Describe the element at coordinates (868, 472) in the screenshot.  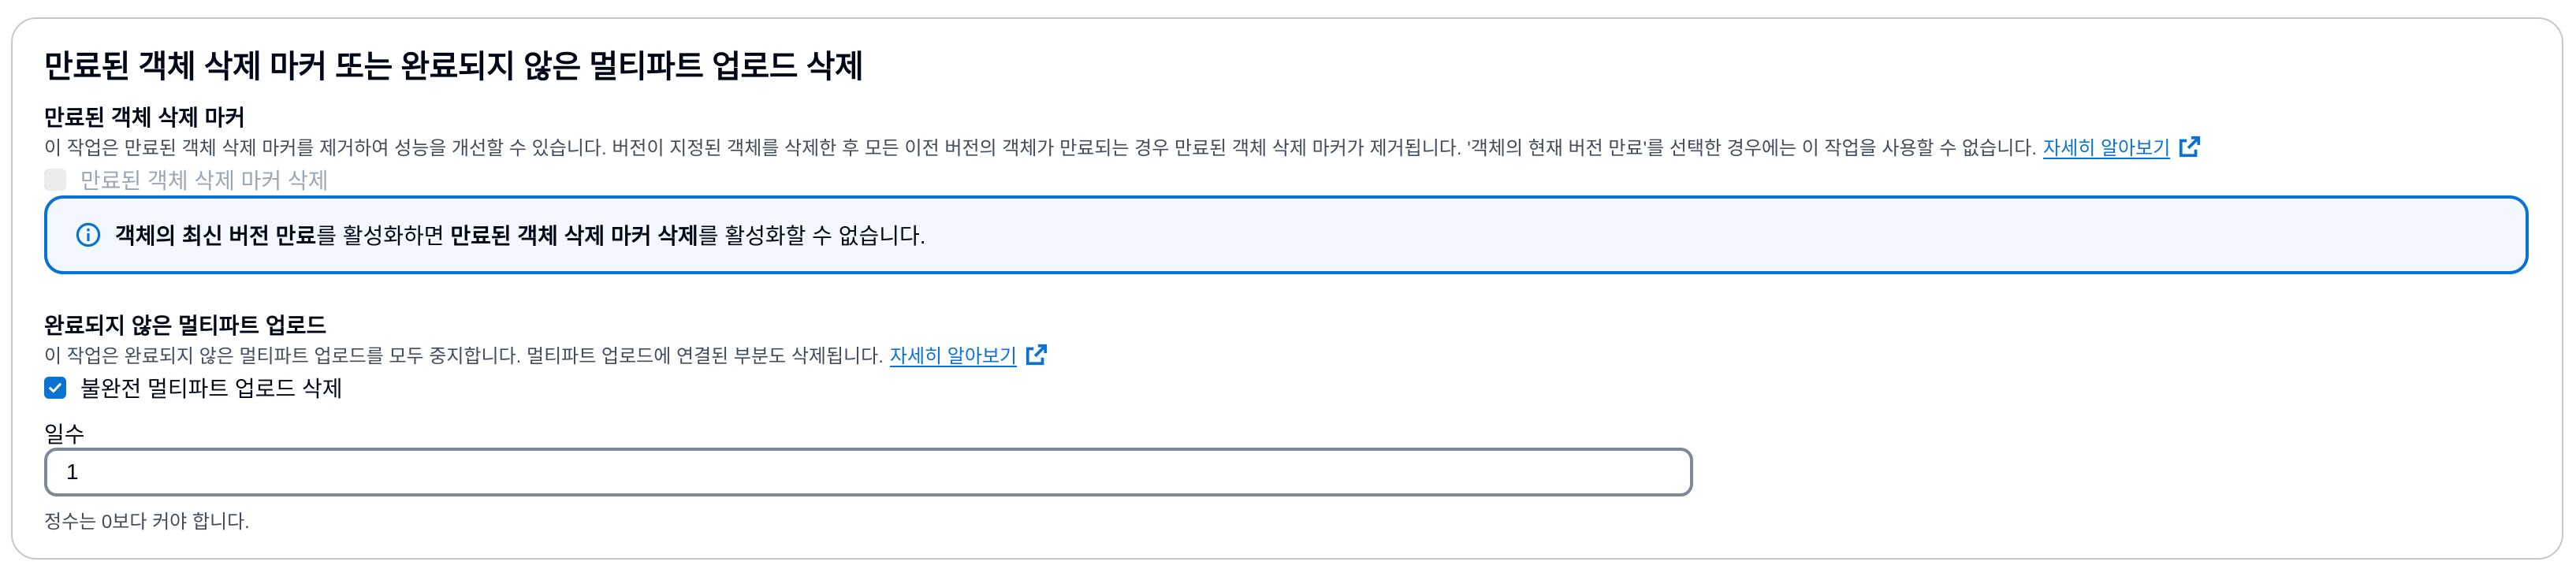
I see `days-input` at that location.